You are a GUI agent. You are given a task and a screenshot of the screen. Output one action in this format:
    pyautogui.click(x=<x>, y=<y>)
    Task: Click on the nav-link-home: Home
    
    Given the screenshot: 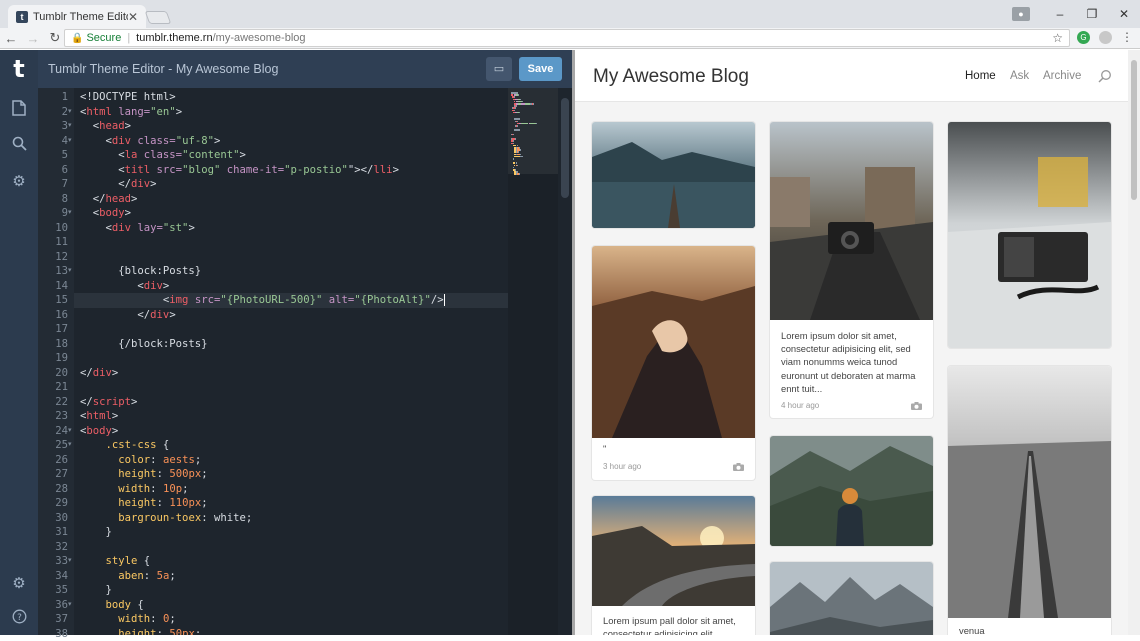 What is the action you would take?
    pyautogui.click(x=980, y=76)
    